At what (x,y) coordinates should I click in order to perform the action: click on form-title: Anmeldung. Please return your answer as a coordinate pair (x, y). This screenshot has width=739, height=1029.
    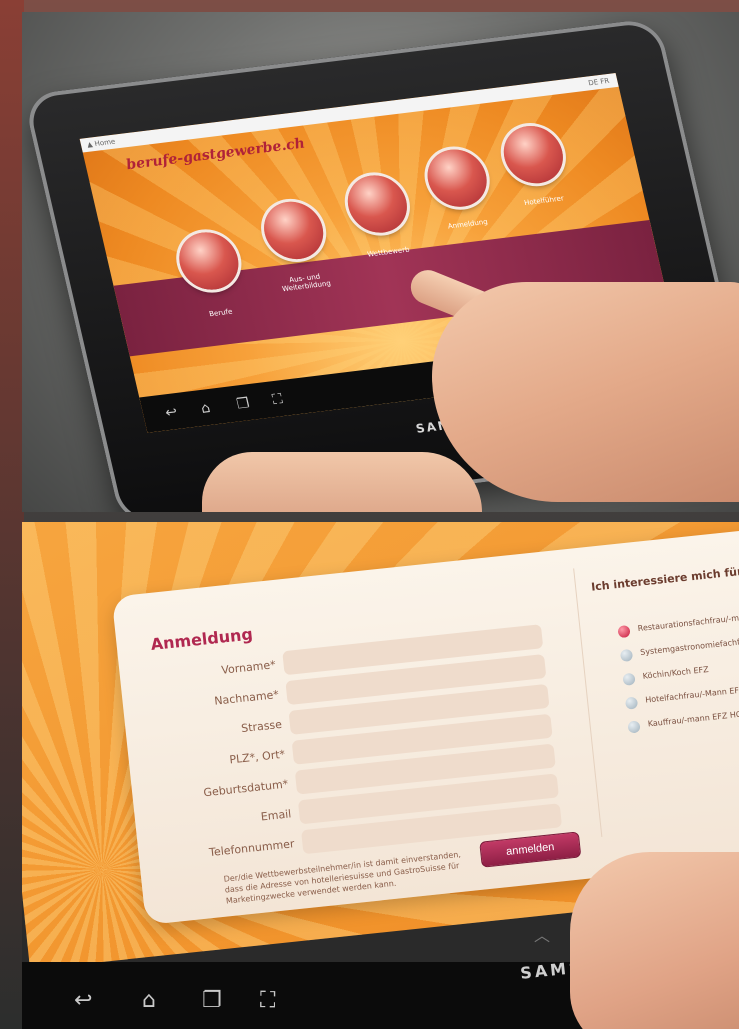
    Looking at the image, I should click on (201, 639).